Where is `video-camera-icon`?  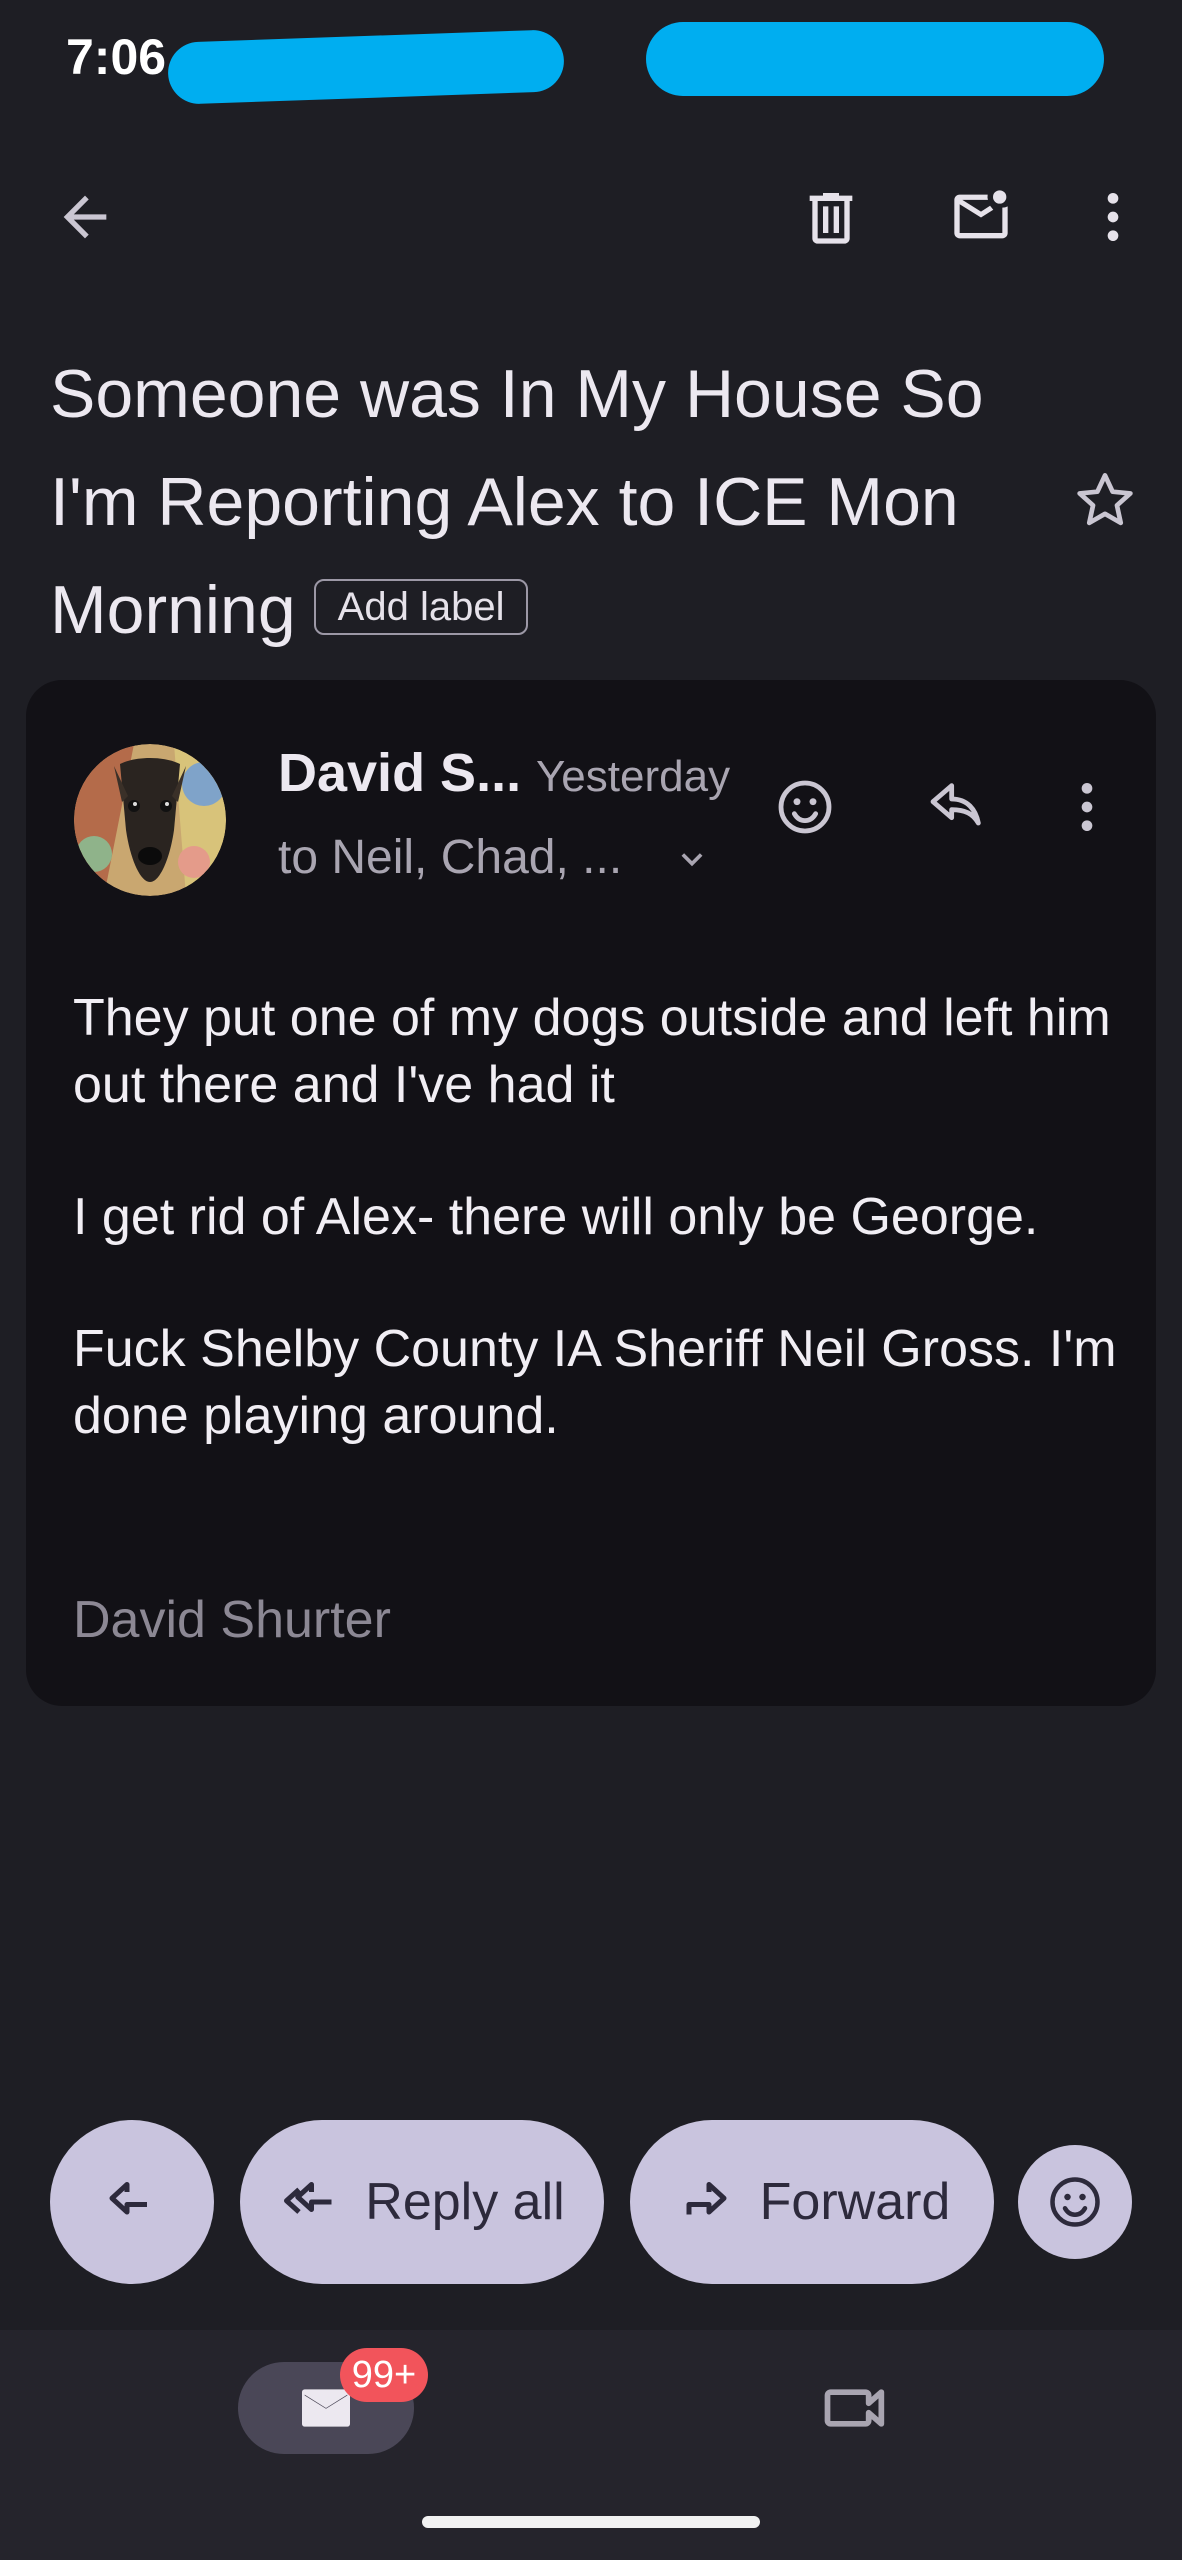
video-camera-icon is located at coordinates (854, 2408).